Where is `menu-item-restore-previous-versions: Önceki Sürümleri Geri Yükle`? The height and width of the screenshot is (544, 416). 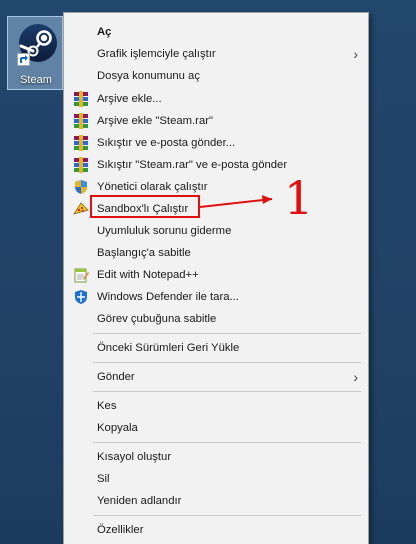
menu-item-restore-previous-versions: Önceki Sürümleri Geri Yükle is located at coordinates (216, 348).